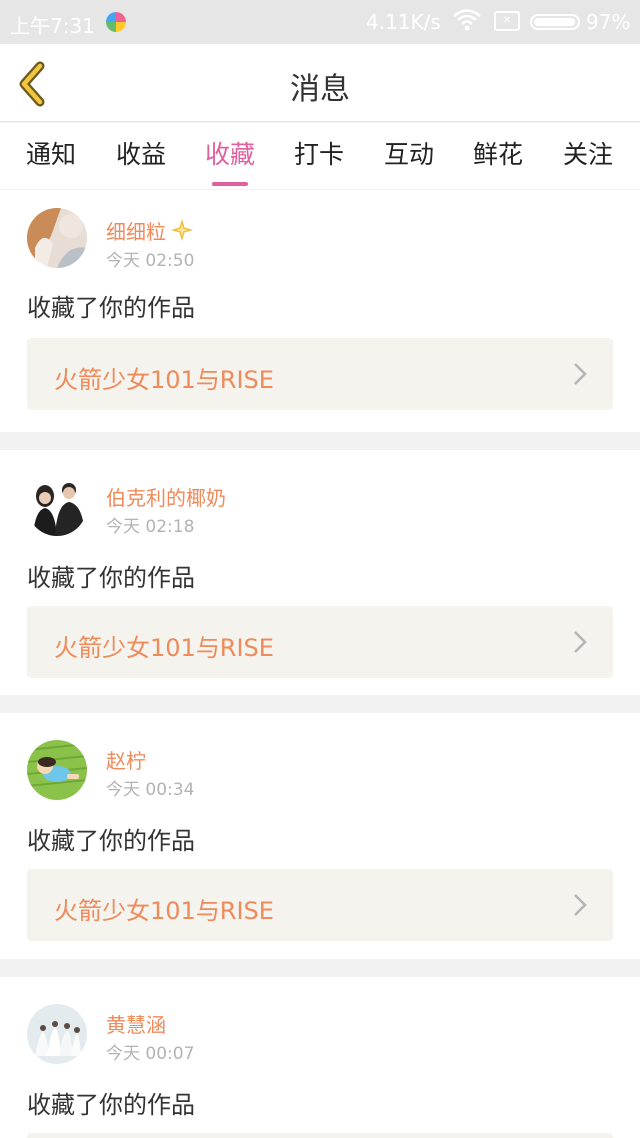  Describe the element at coordinates (182, 230) in the screenshot. I see `sparkle-icon` at that location.